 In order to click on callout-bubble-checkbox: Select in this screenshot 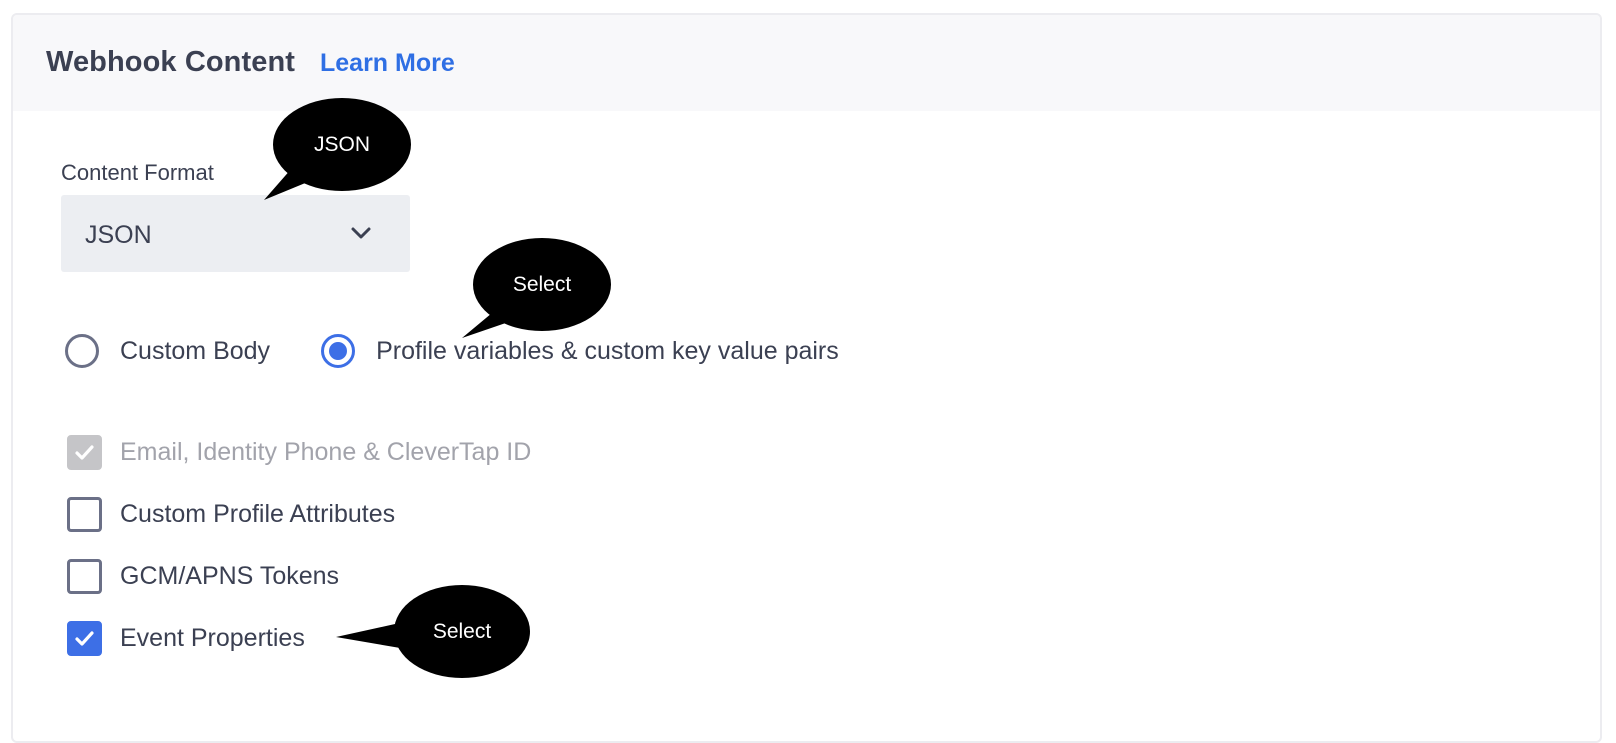, I will do `click(462, 631)`.